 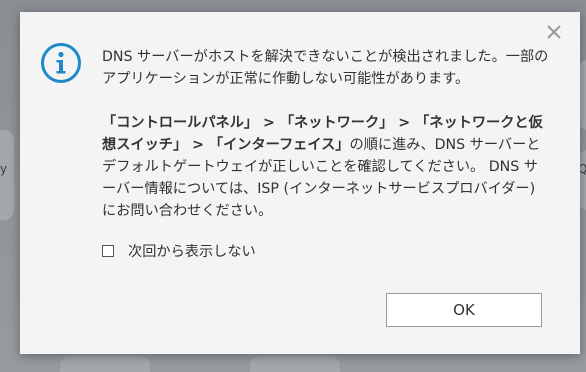 What do you see at coordinates (192, 251) in the screenshot?
I see `dont-show-again-label: 次回から表示しない` at bounding box center [192, 251].